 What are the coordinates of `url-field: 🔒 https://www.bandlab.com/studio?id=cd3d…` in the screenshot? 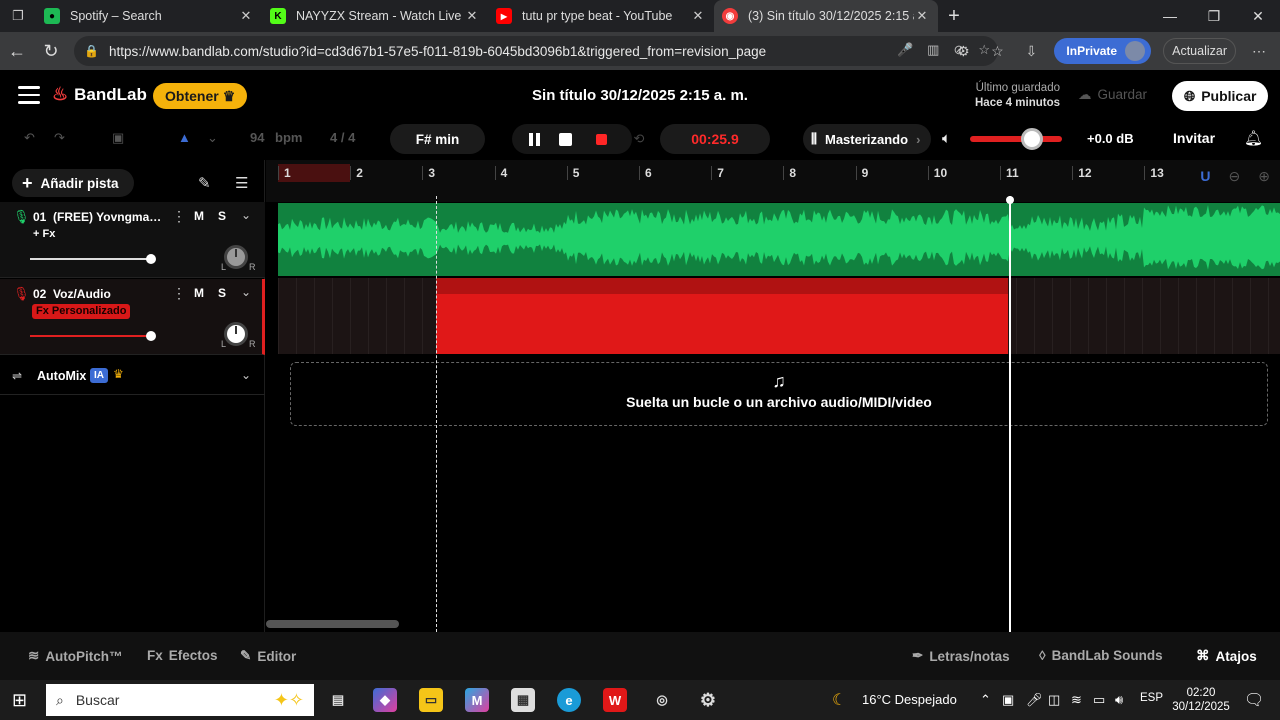 It's located at (536, 51).